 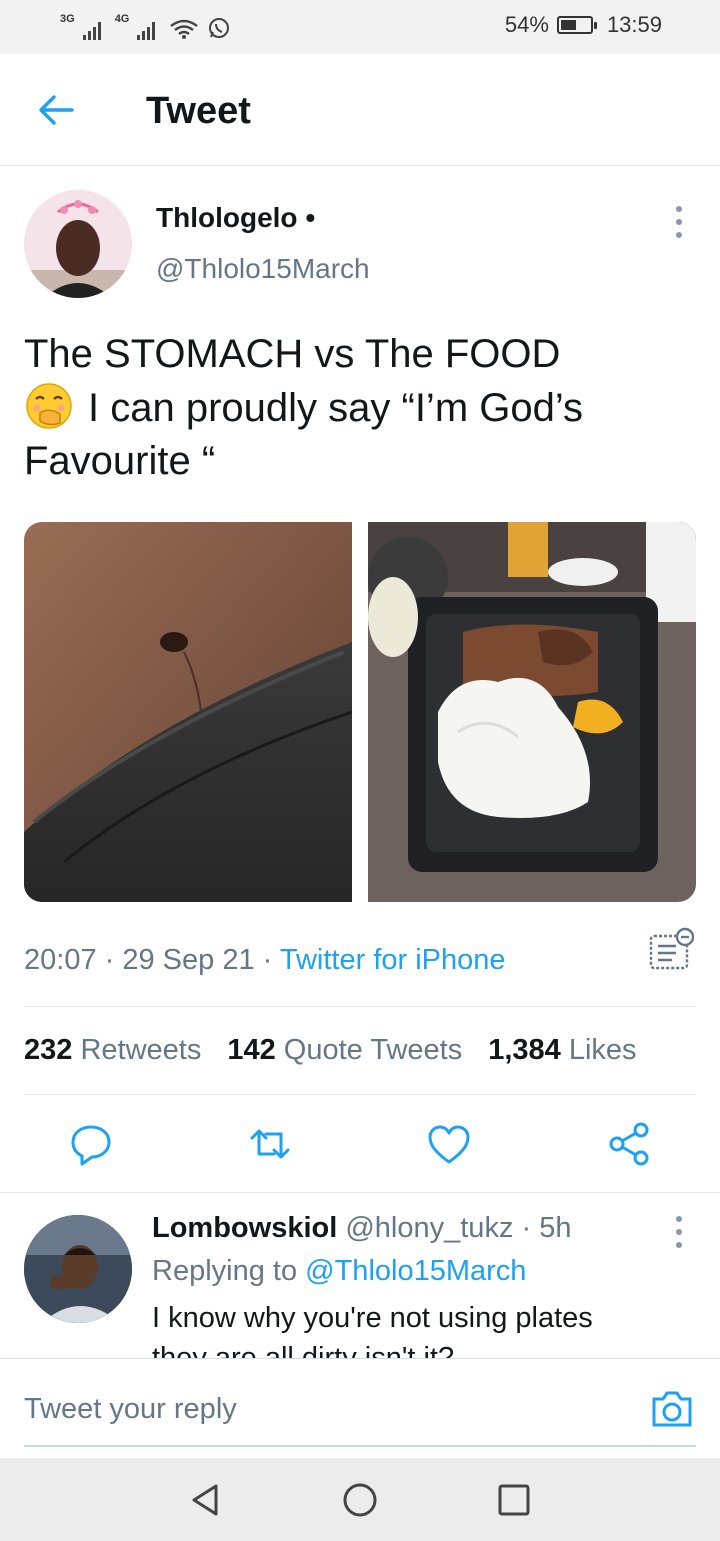 What do you see at coordinates (91, 1144) in the screenshot?
I see `reply-icon` at bounding box center [91, 1144].